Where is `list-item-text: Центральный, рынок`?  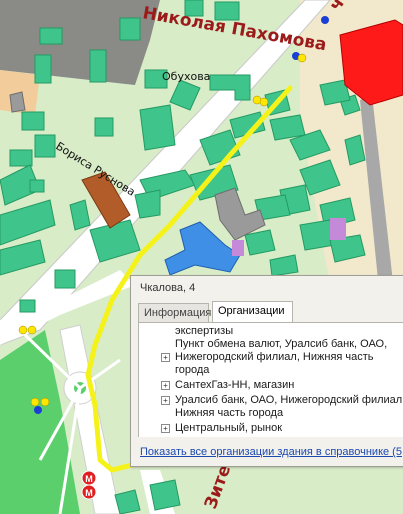 list-item-text: Центральный, рынок is located at coordinates (229, 428).